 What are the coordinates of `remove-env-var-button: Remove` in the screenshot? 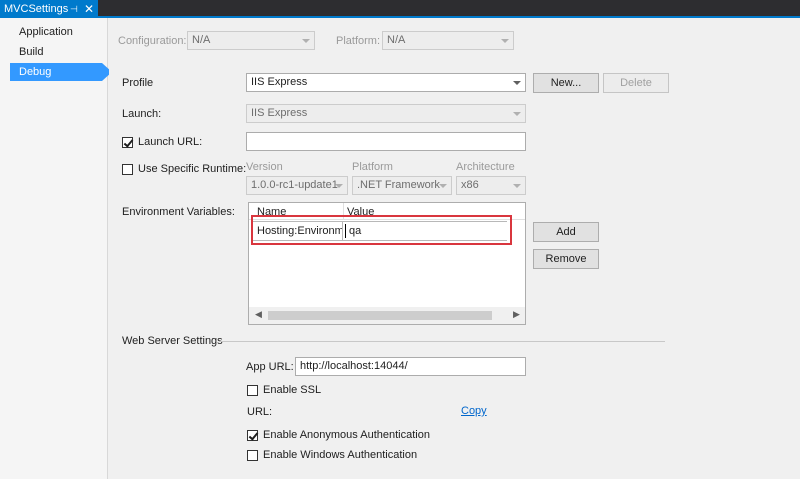 It's located at (566, 259).